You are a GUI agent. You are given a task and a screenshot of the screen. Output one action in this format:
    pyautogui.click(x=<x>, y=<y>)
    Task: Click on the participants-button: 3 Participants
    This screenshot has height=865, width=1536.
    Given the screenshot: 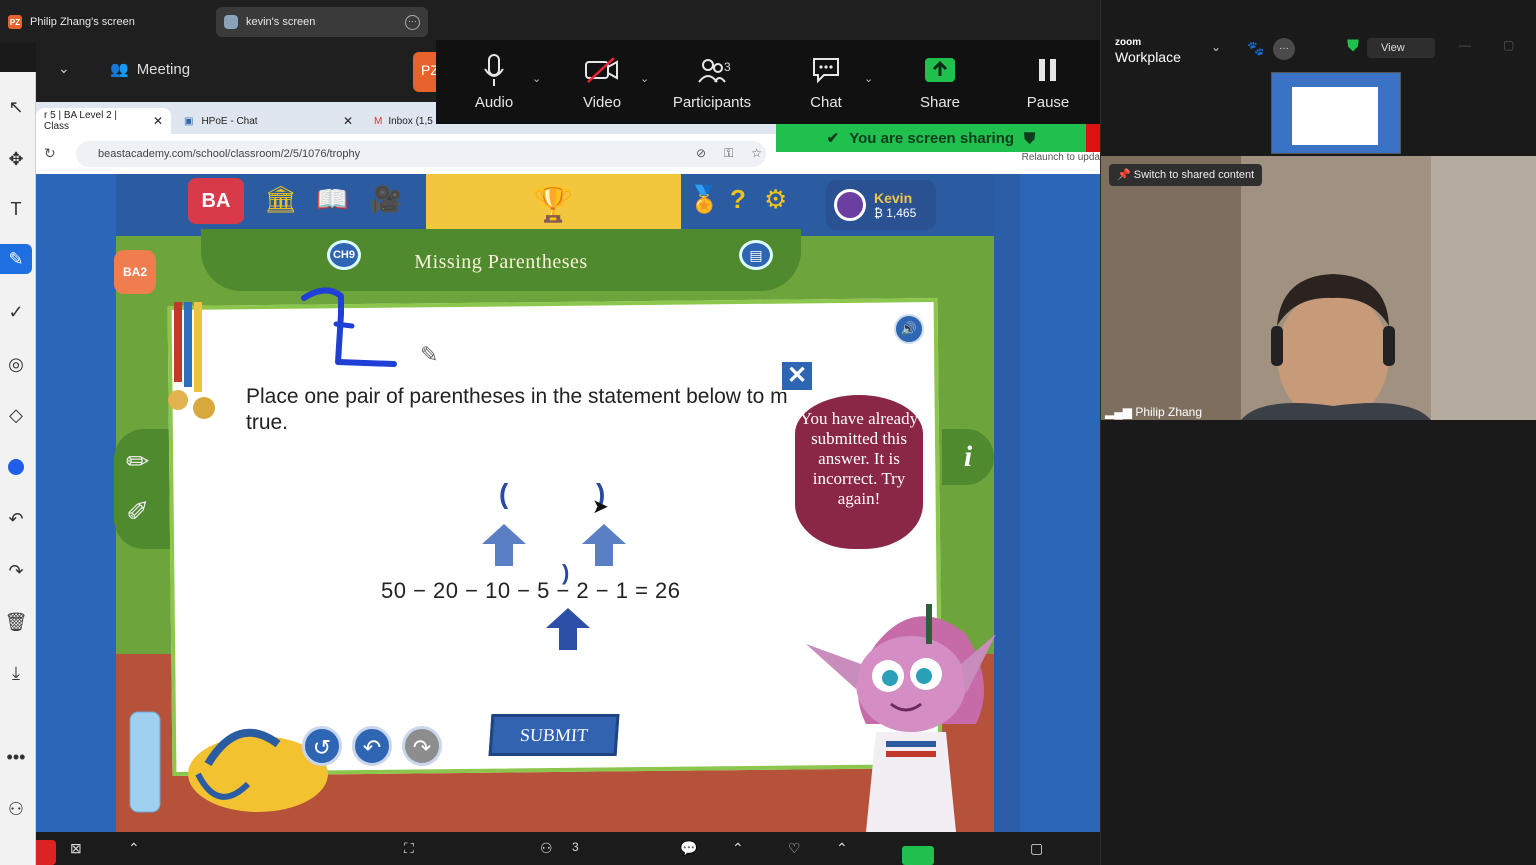 What is the action you would take?
    pyautogui.click(x=712, y=85)
    